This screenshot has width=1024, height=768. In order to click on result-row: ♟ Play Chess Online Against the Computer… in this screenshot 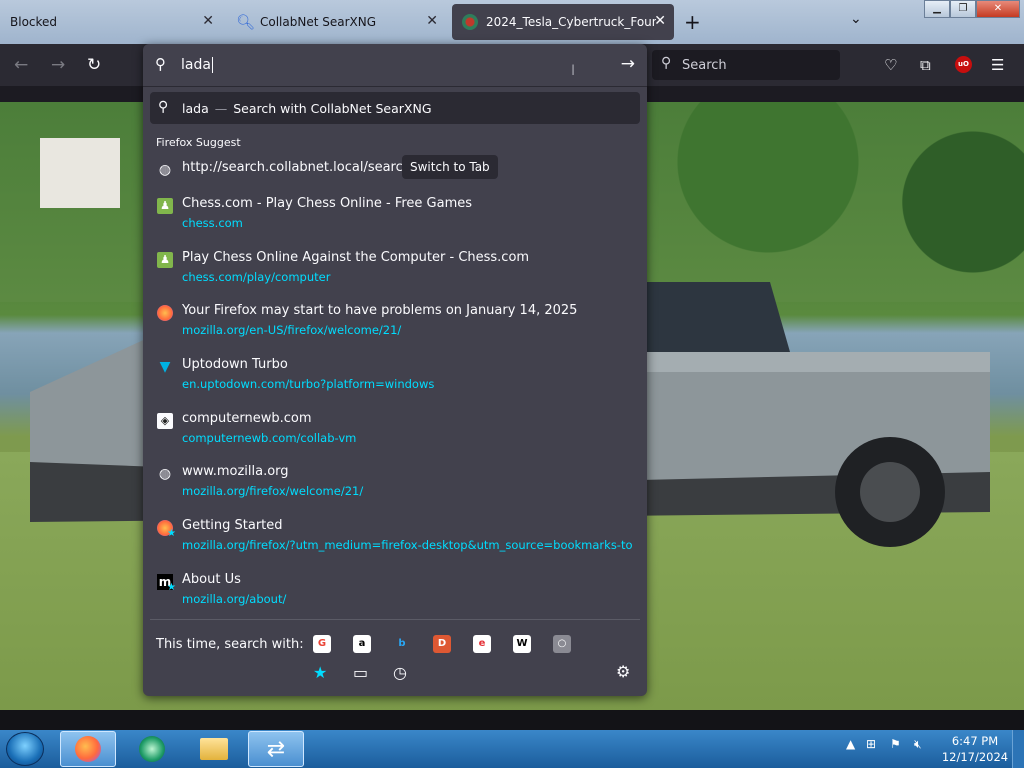, I will do `click(395, 270)`.